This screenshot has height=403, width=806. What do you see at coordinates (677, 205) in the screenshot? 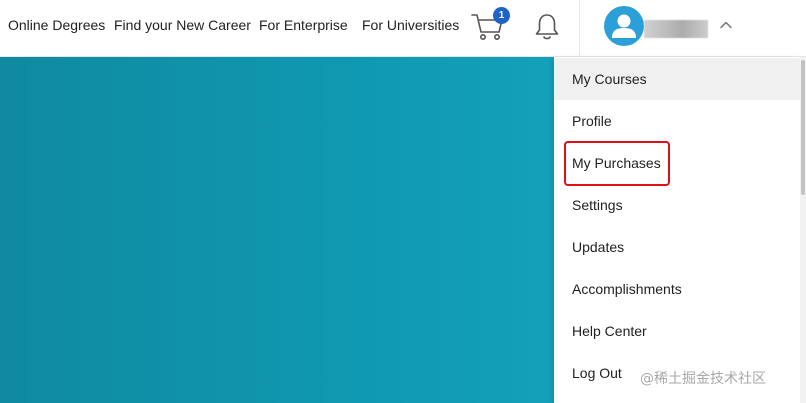
I see `menu-item-settings: Settings` at bounding box center [677, 205].